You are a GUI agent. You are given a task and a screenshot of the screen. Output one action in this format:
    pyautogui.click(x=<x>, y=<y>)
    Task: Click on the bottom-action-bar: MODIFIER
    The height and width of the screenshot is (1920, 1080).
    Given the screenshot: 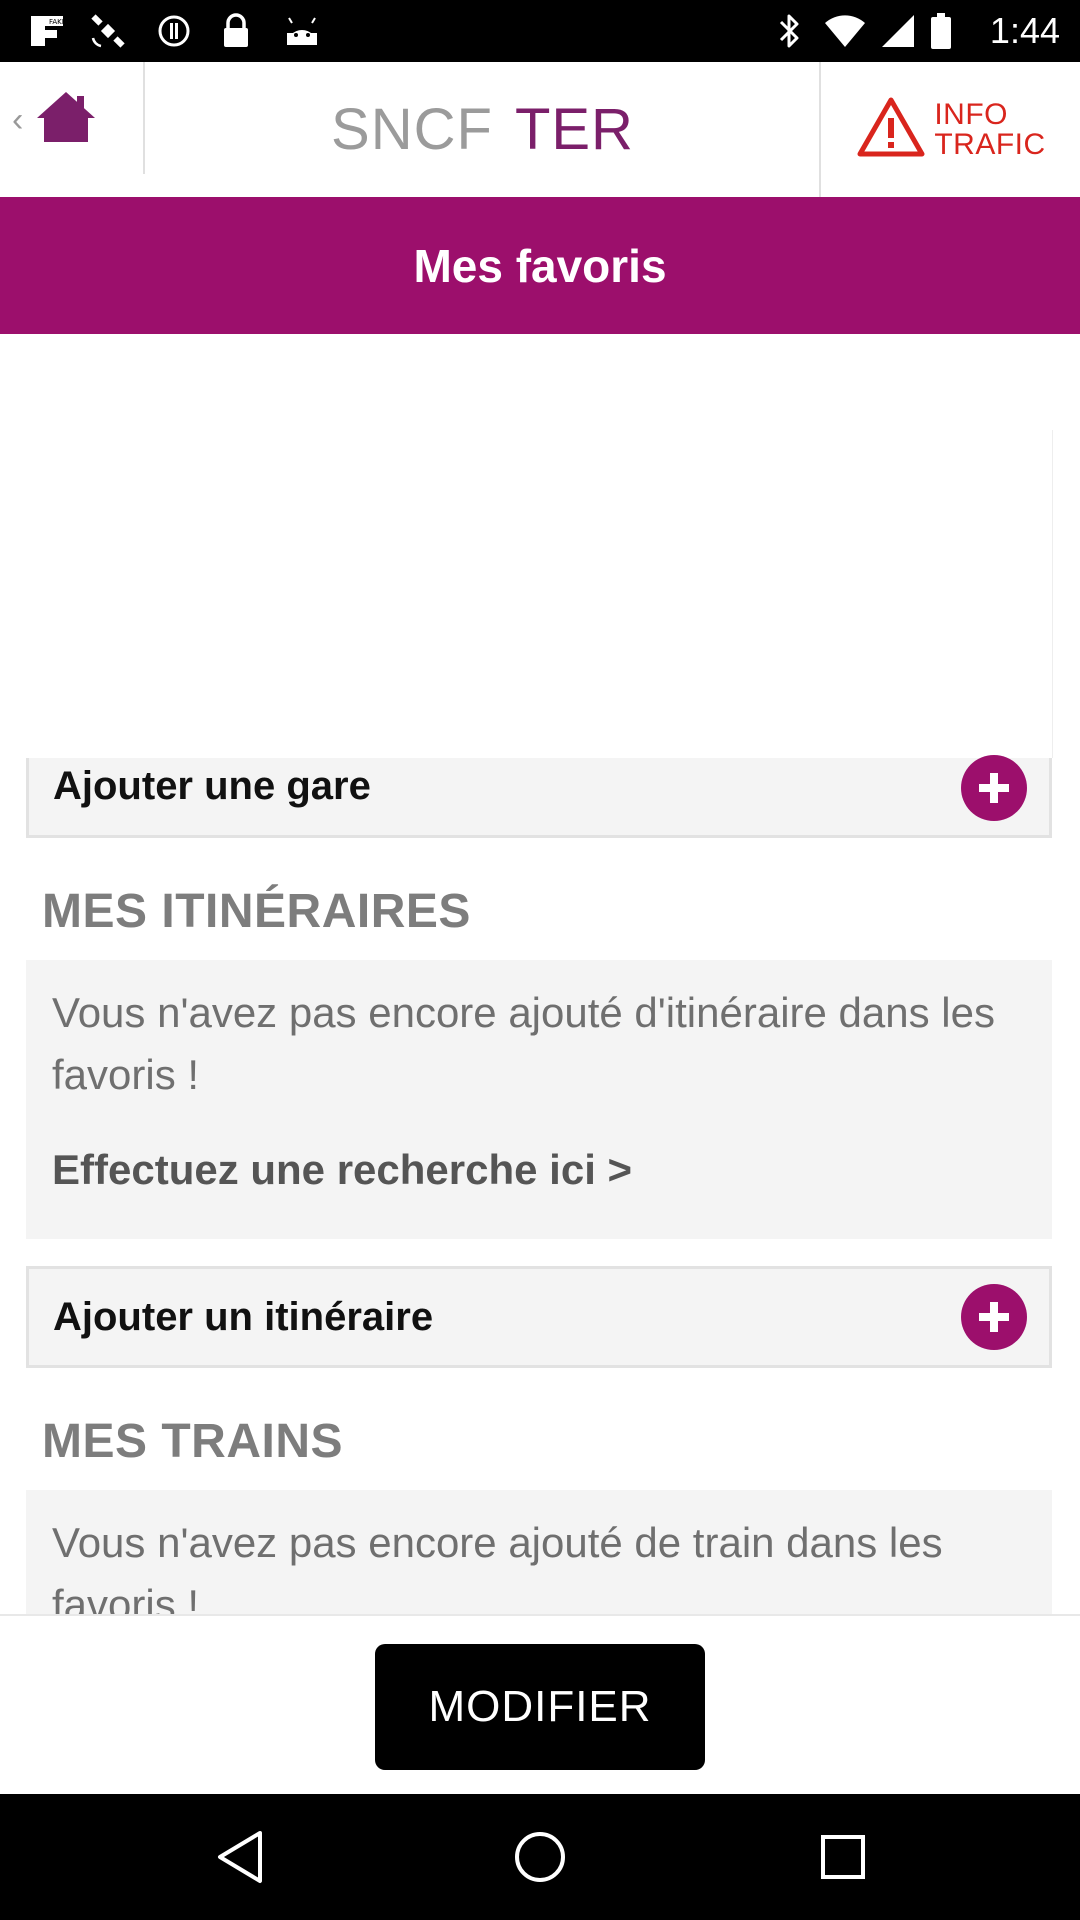 What is the action you would take?
    pyautogui.click(x=540, y=1705)
    